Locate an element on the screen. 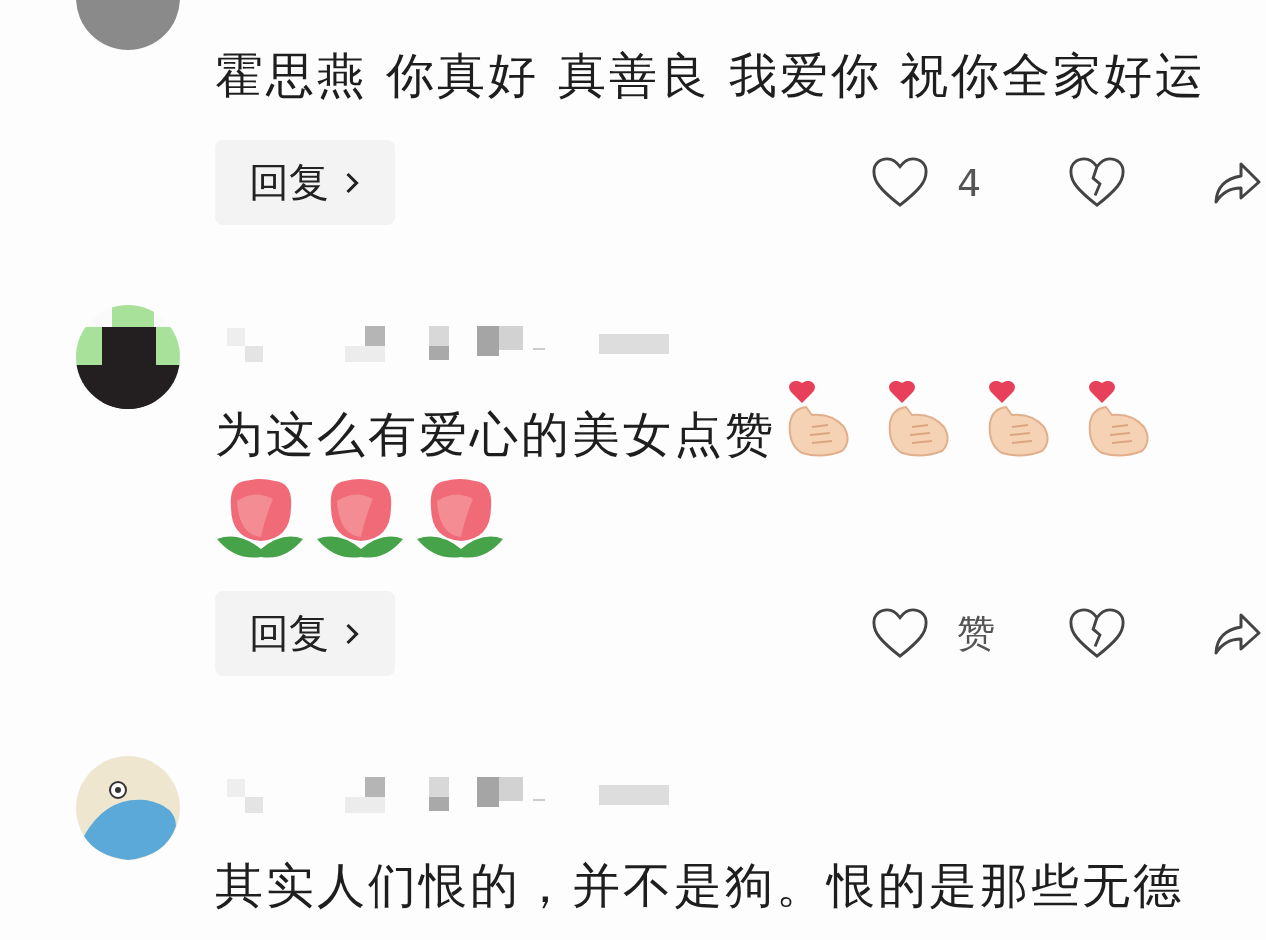 The height and width of the screenshot is (940, 1266). comment-text: 其实人们恨的，并不是狗。恨的是那些无德 is located at coordinates (699, 885).